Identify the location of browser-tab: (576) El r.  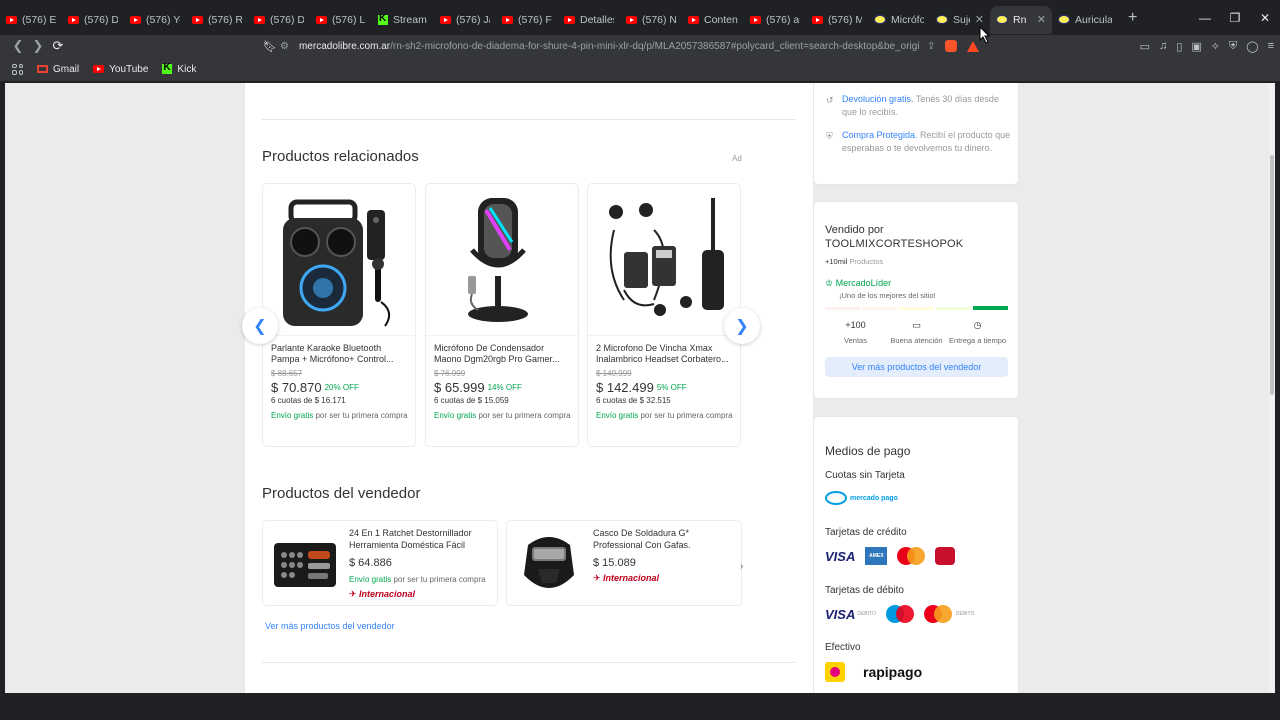
(31, 20).